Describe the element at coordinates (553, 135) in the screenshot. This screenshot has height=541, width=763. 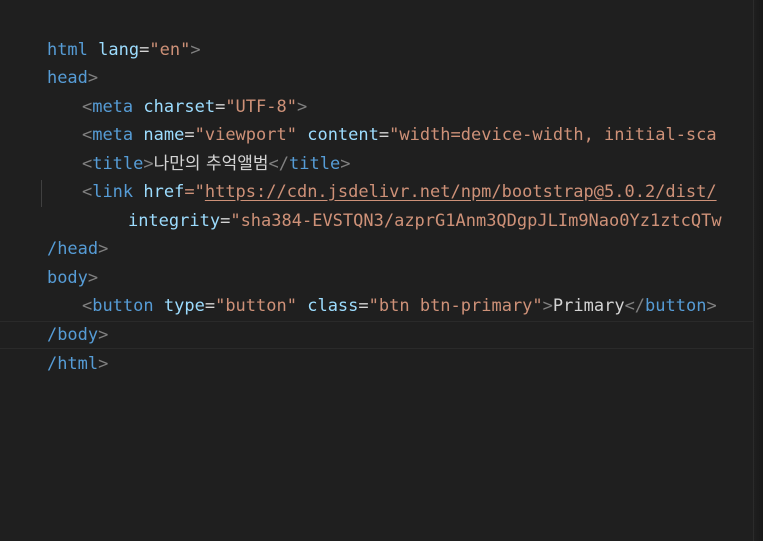
I see `value-content: "width=device-width, initial-sca` at that location.